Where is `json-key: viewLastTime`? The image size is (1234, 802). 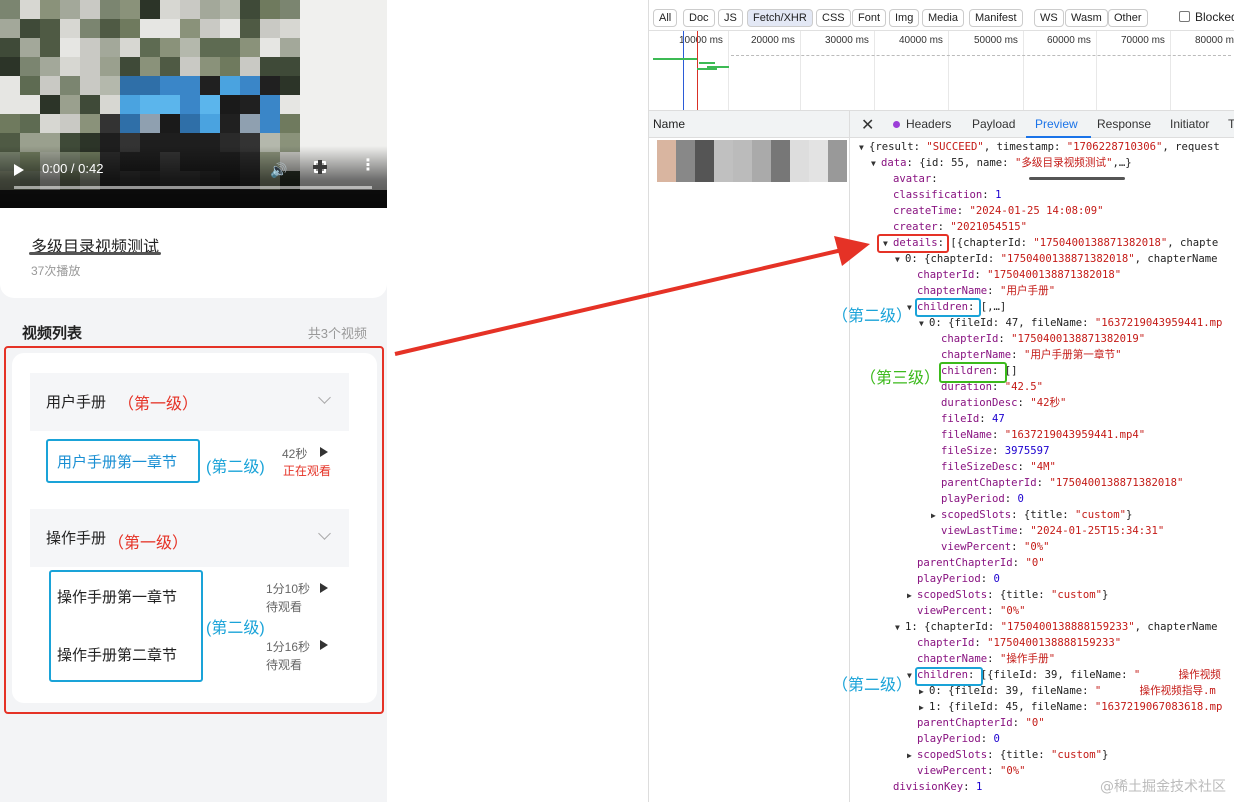 json-key: viewLastTime is located at coordinates (979, 531).